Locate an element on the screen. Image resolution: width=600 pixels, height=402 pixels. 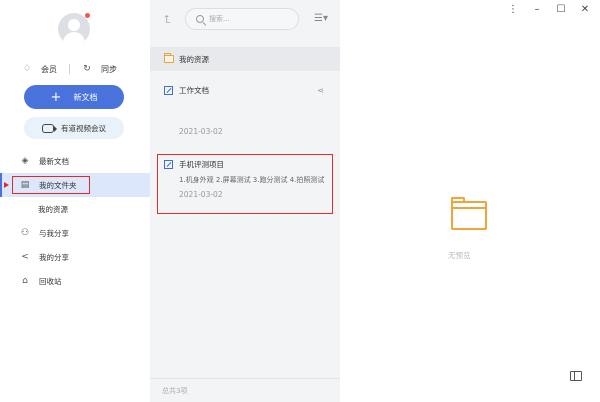
list-item-date: 2021-03-02 is located at coordinates (201, 131).